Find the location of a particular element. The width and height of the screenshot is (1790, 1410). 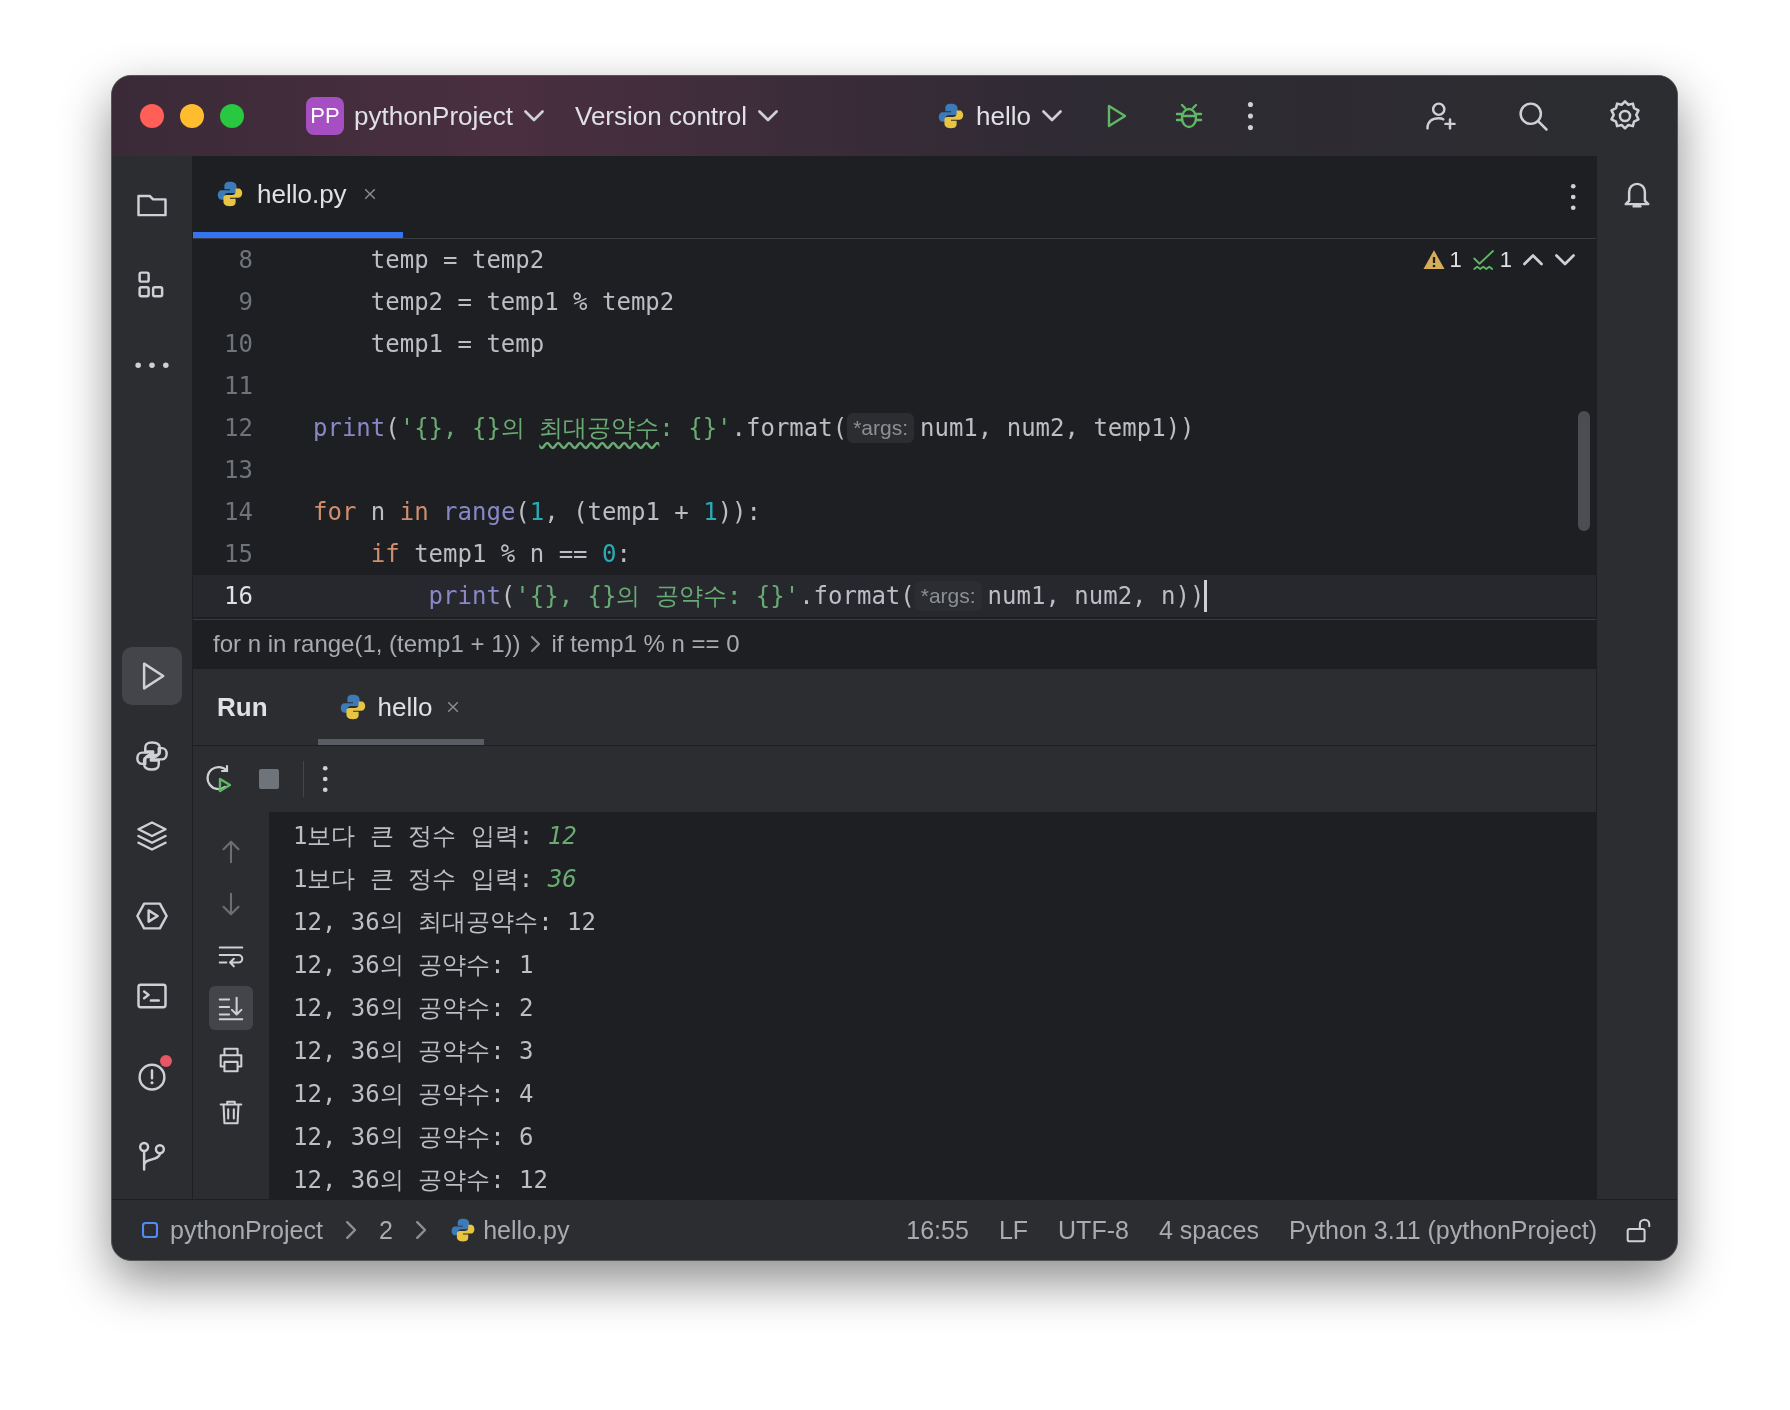

breadcrumb: if temp1 % n == 0 is located at coordinates (645, 644).